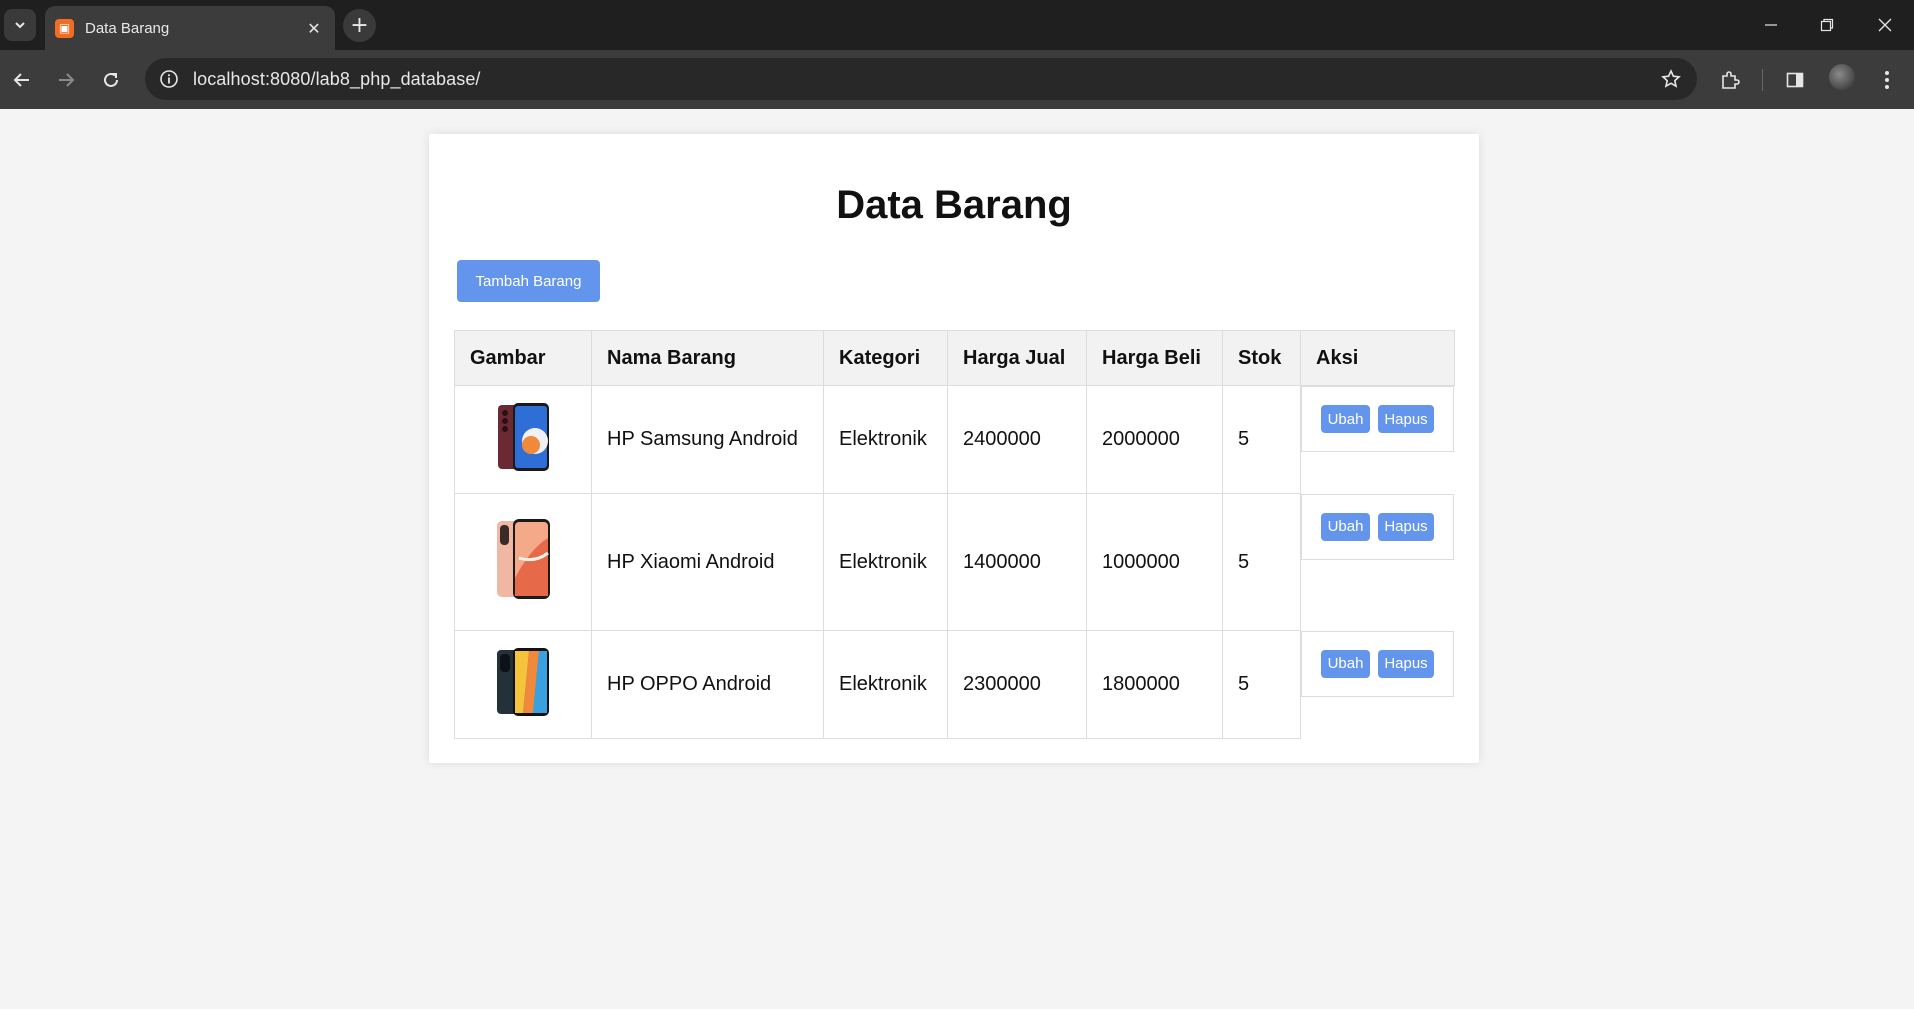 The height and width of the screenshot is (1009, 1914). I want to click on samsung-phone-image, so click(523, 437).